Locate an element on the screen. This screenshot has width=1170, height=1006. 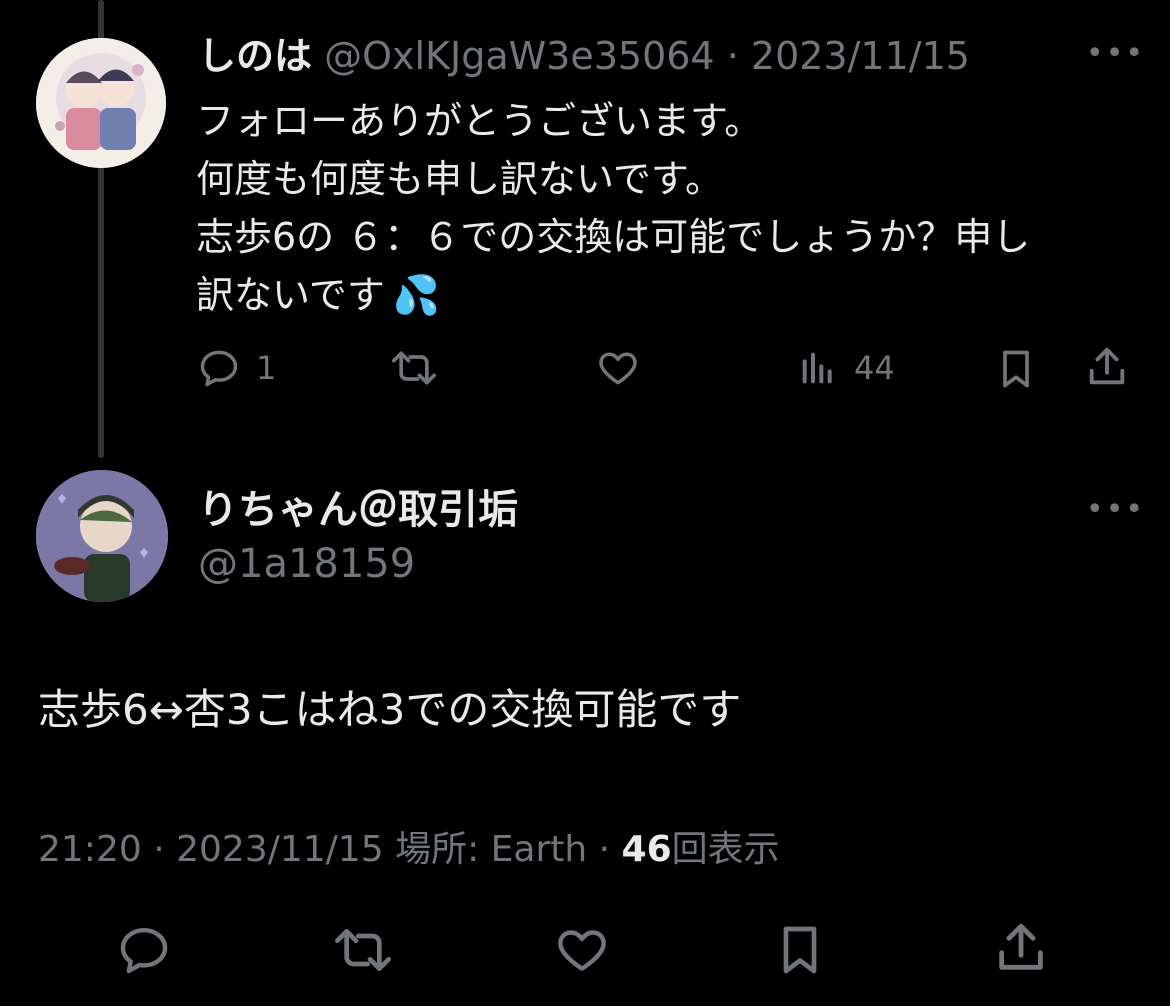
tweet-text-fragment: 訳ないです is located at coordinates (290, 295).